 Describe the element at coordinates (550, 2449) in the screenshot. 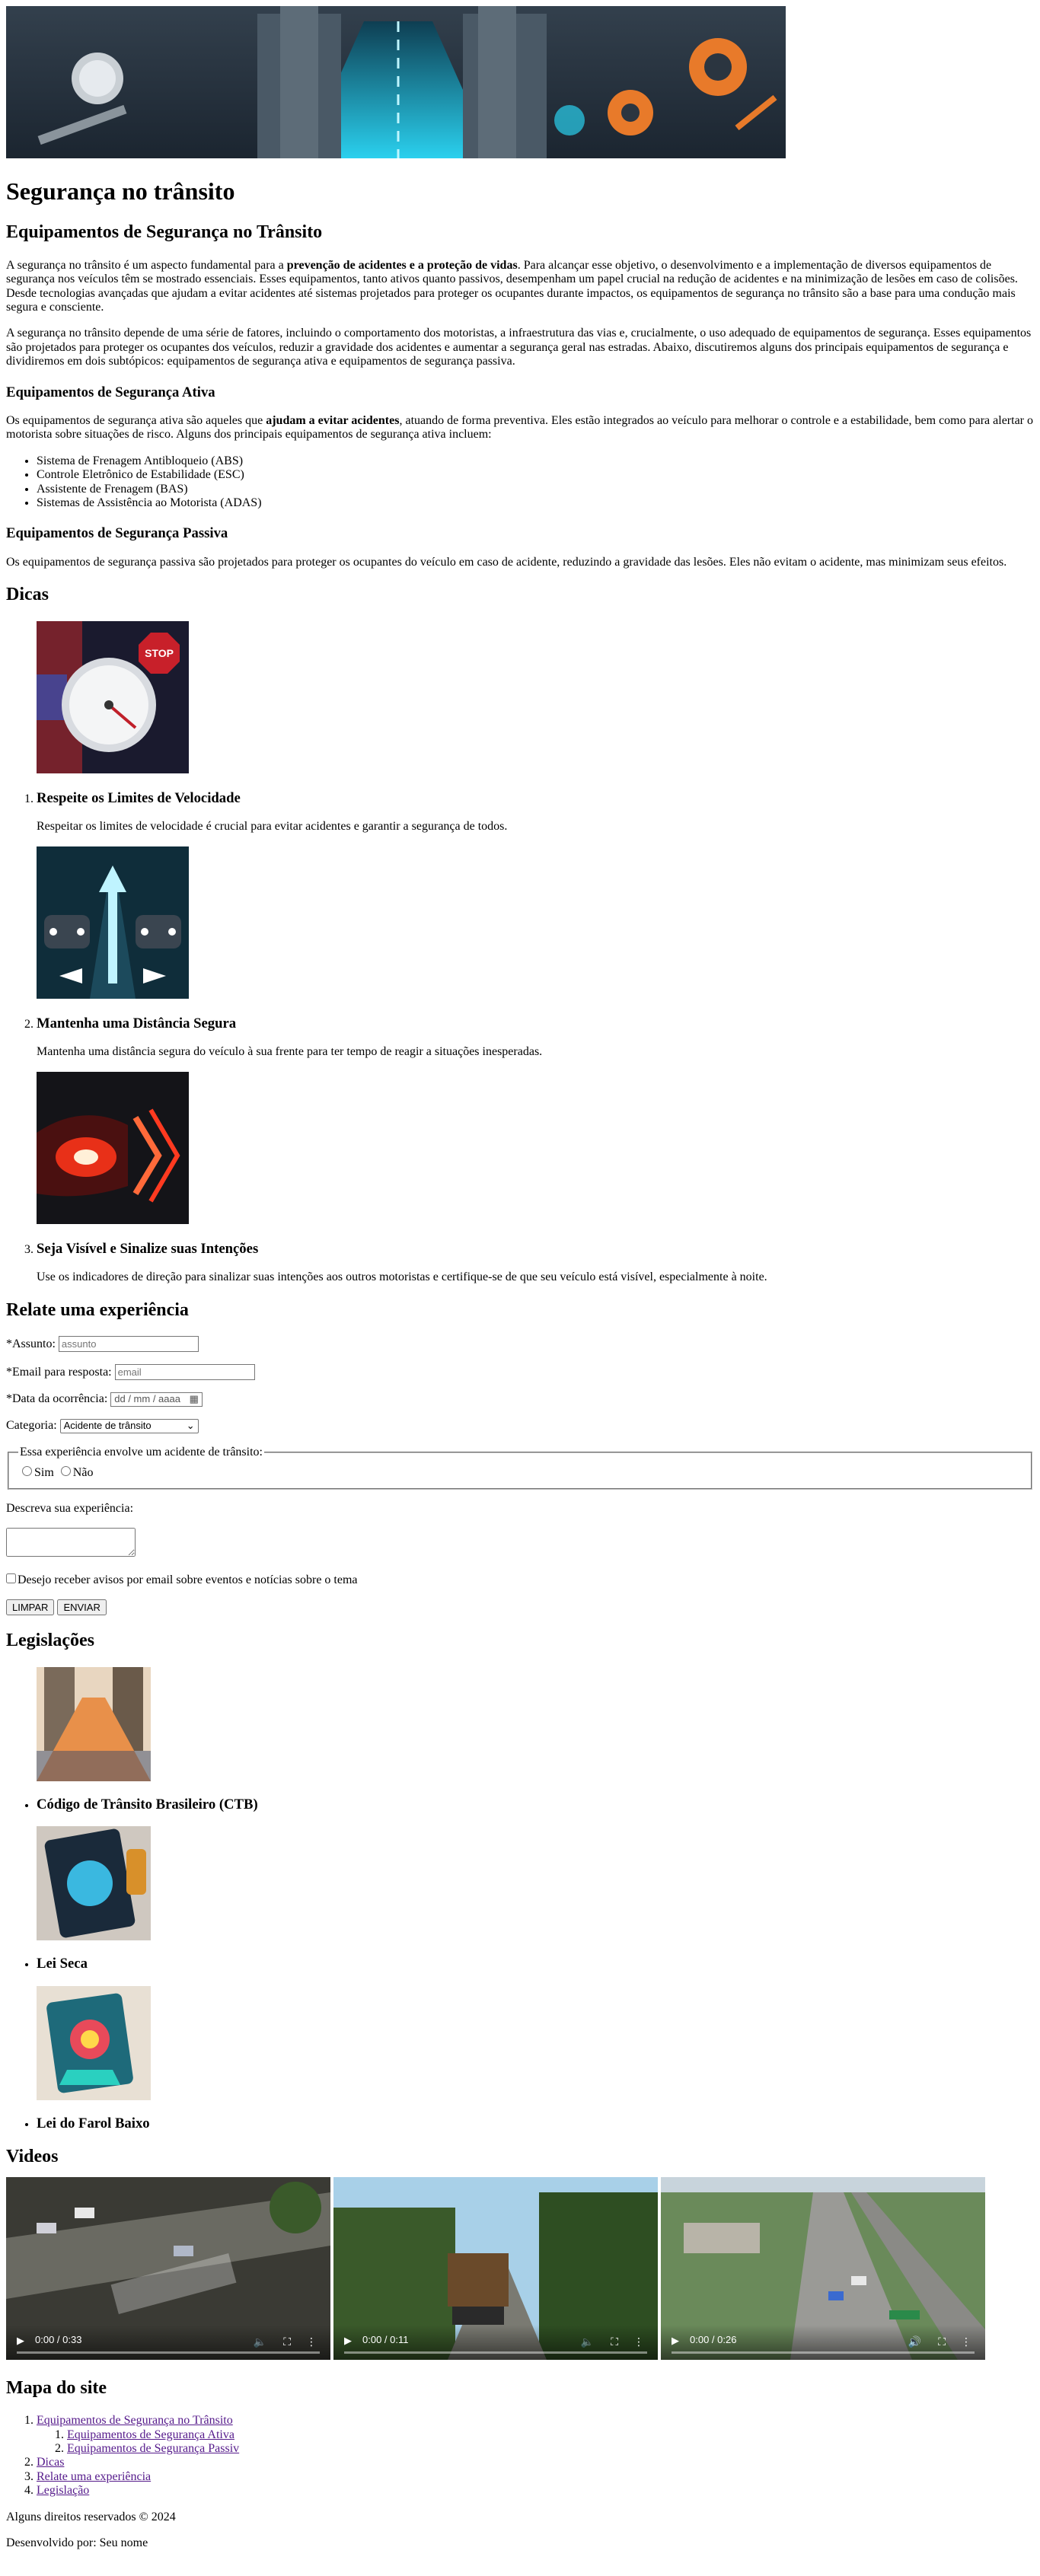

I see `sitemap-item: Equipamentos de Segurança Passiv` at that location.